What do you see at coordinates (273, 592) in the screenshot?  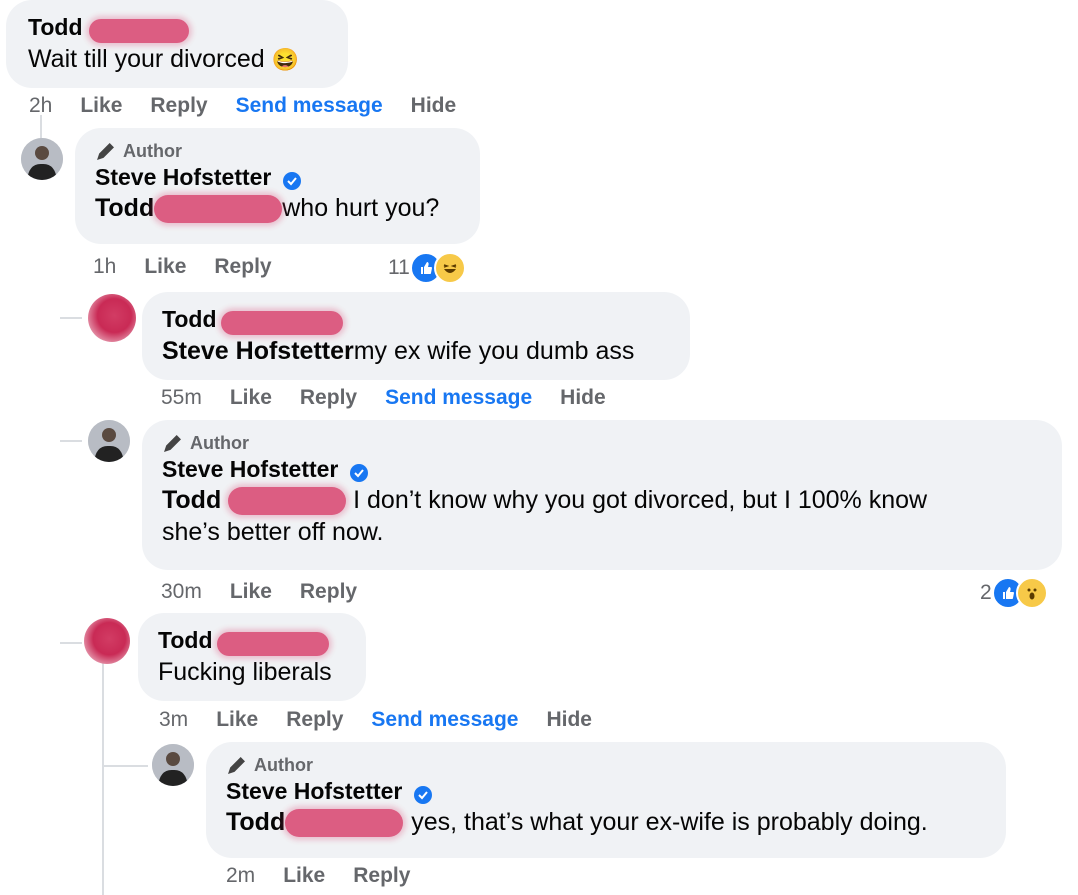 I see `comment-actions: 30m Like Reply` at bounding box center [273, 592].